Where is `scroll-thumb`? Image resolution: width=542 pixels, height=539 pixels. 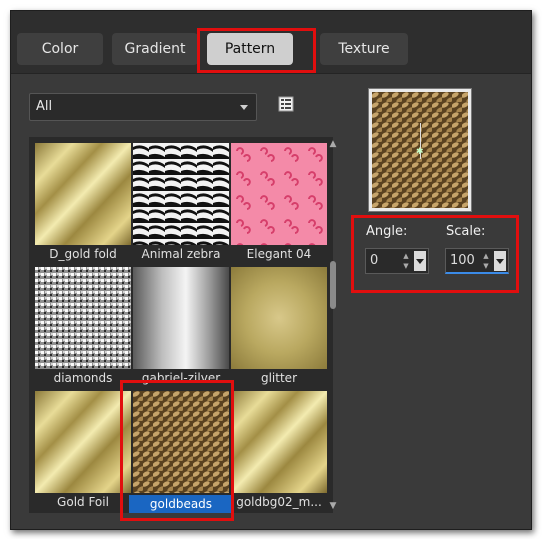 scroll-thumb is located at coordinates (333, 285).